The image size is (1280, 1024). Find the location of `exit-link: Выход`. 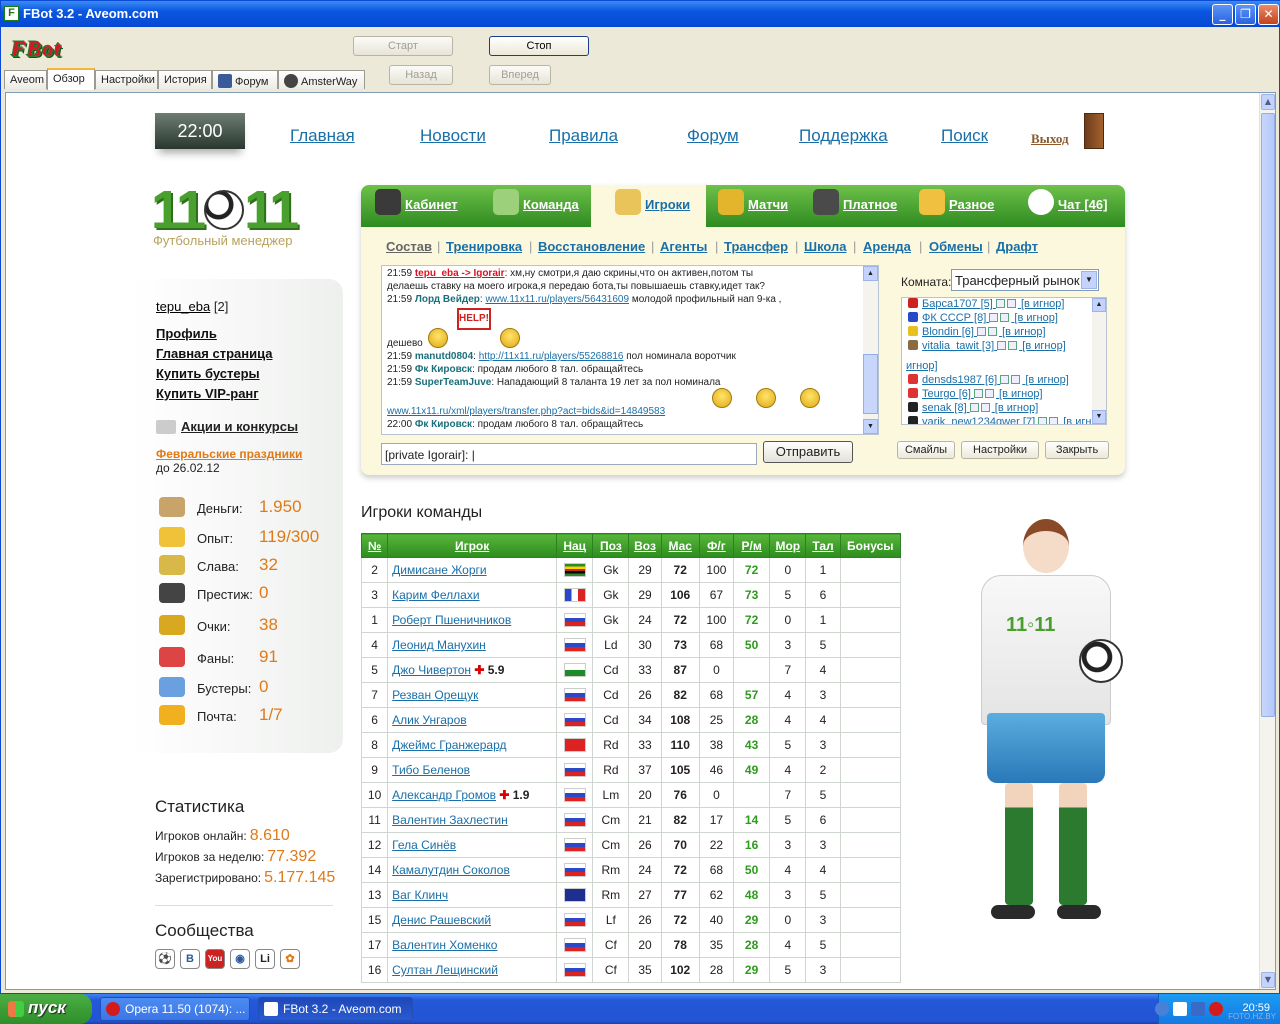

exit-link: Выход is located at coordinates (1050, 139).